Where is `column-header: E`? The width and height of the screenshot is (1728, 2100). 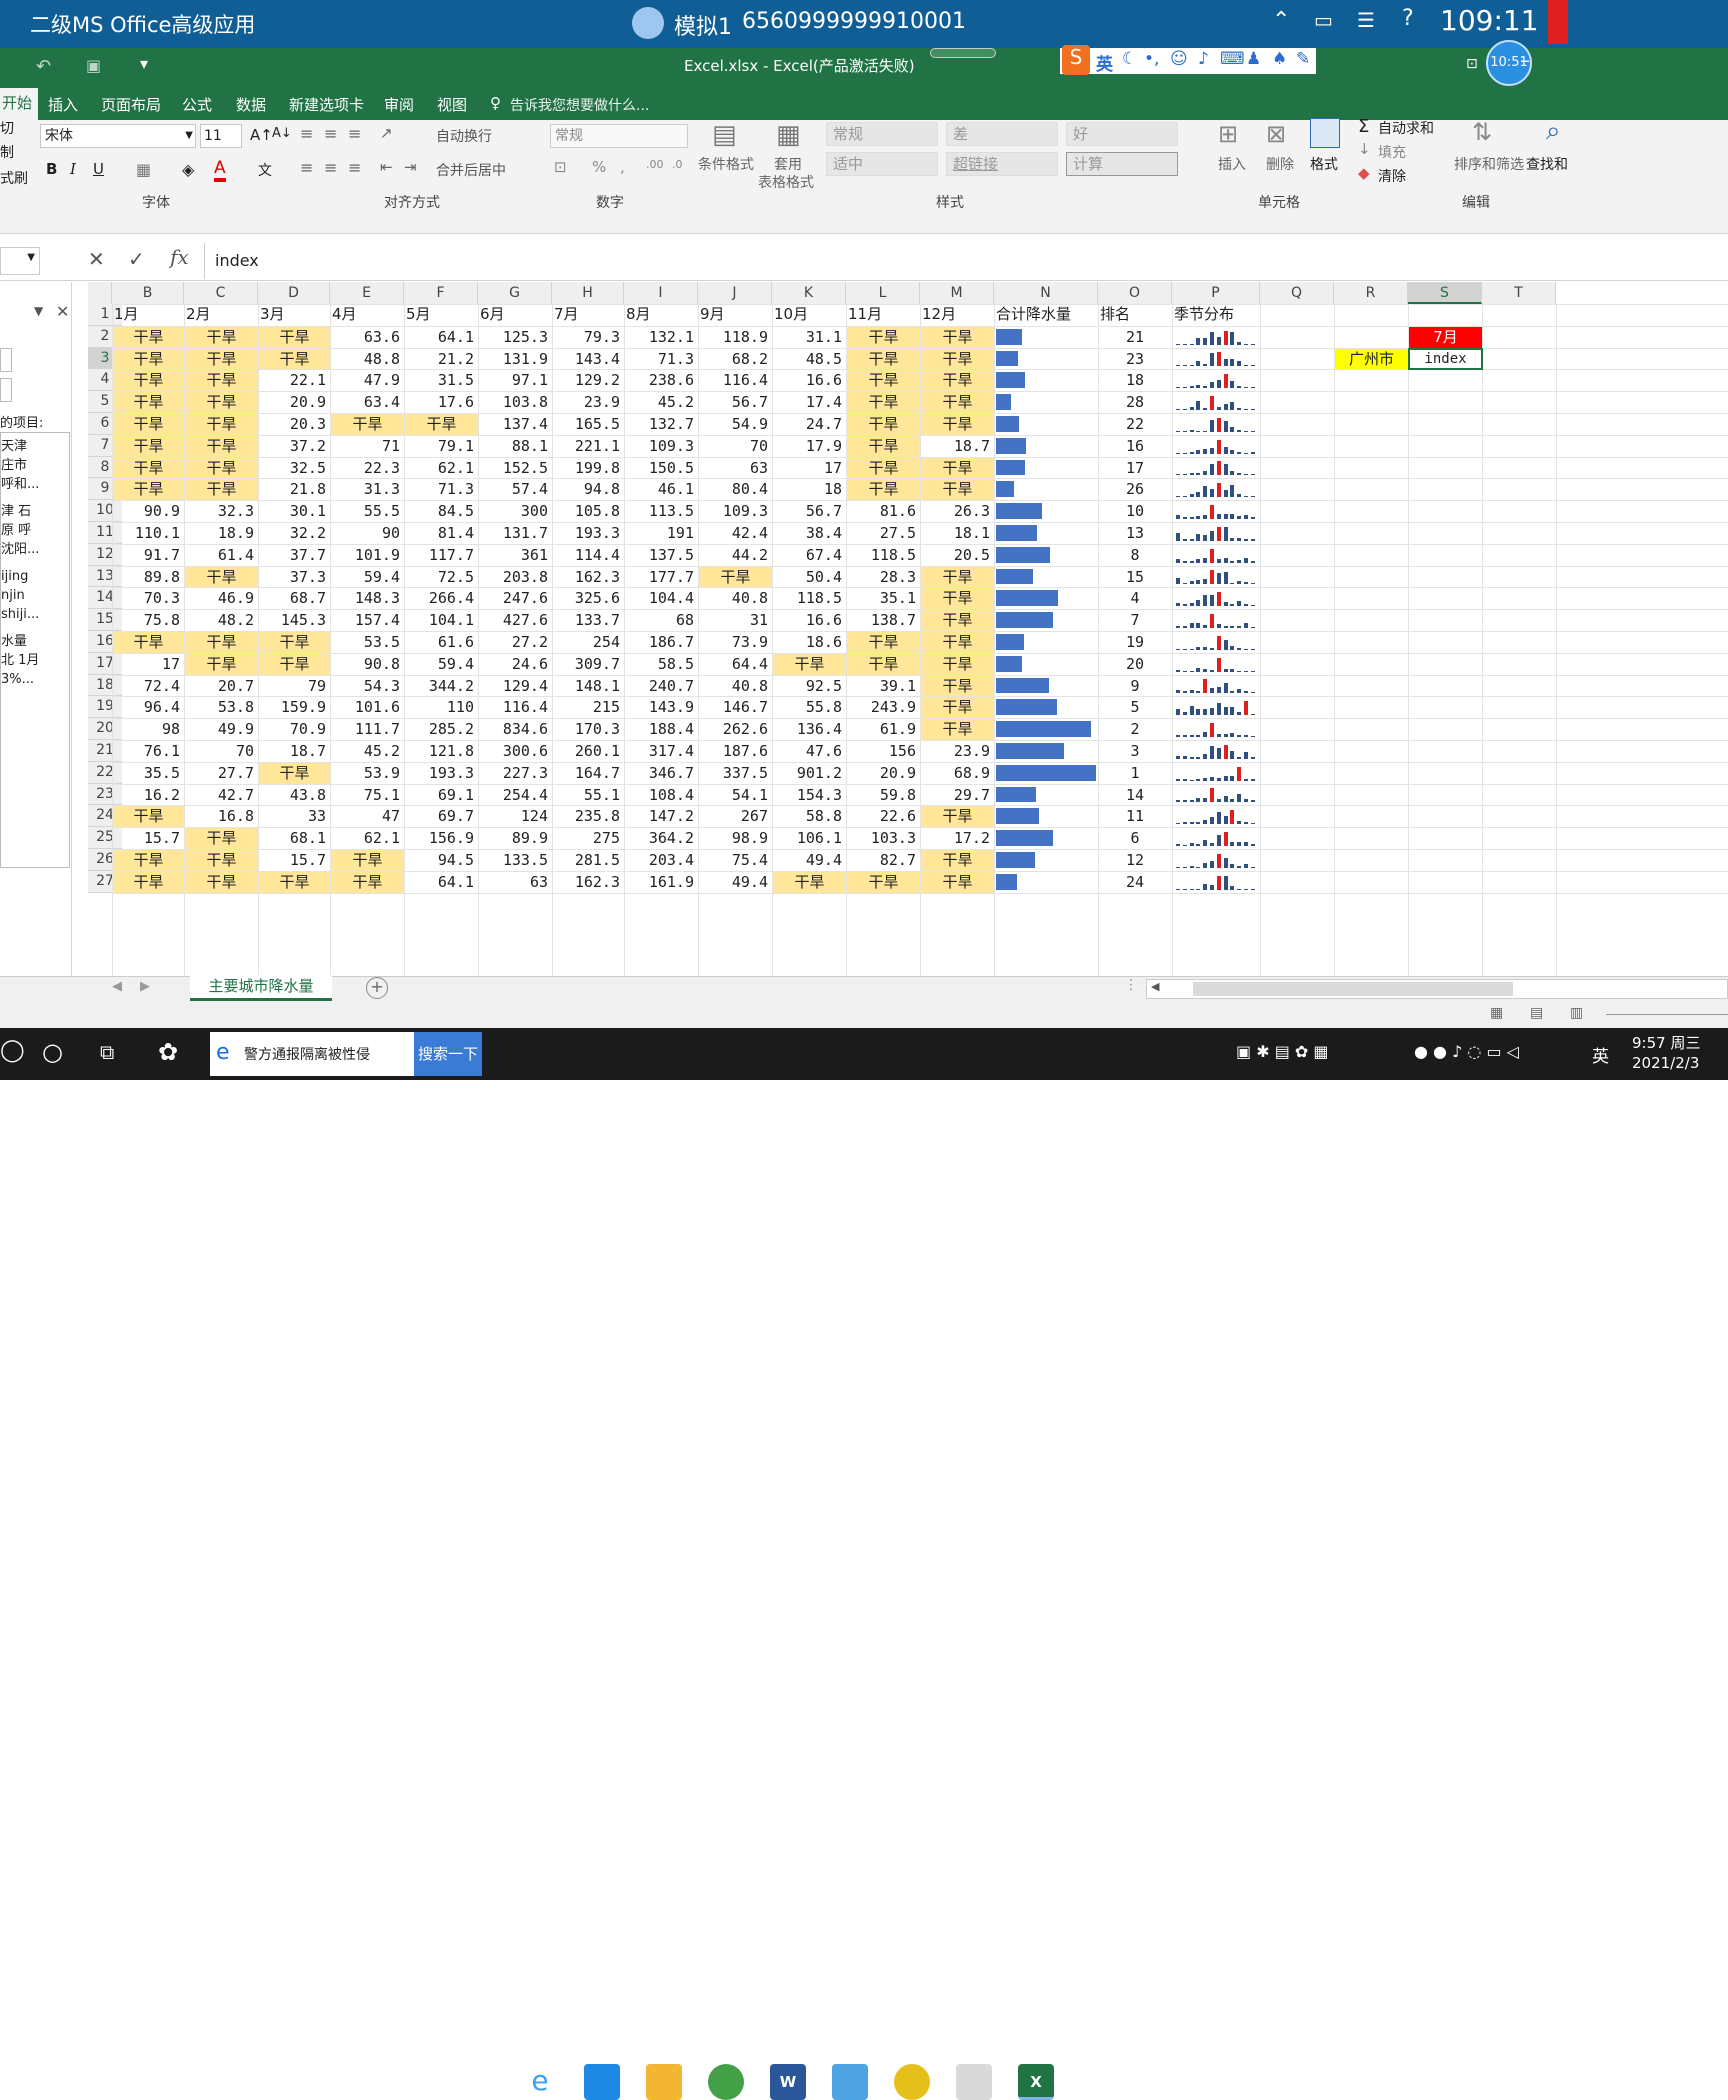 column-header: E is located at coordinates (367, 293).